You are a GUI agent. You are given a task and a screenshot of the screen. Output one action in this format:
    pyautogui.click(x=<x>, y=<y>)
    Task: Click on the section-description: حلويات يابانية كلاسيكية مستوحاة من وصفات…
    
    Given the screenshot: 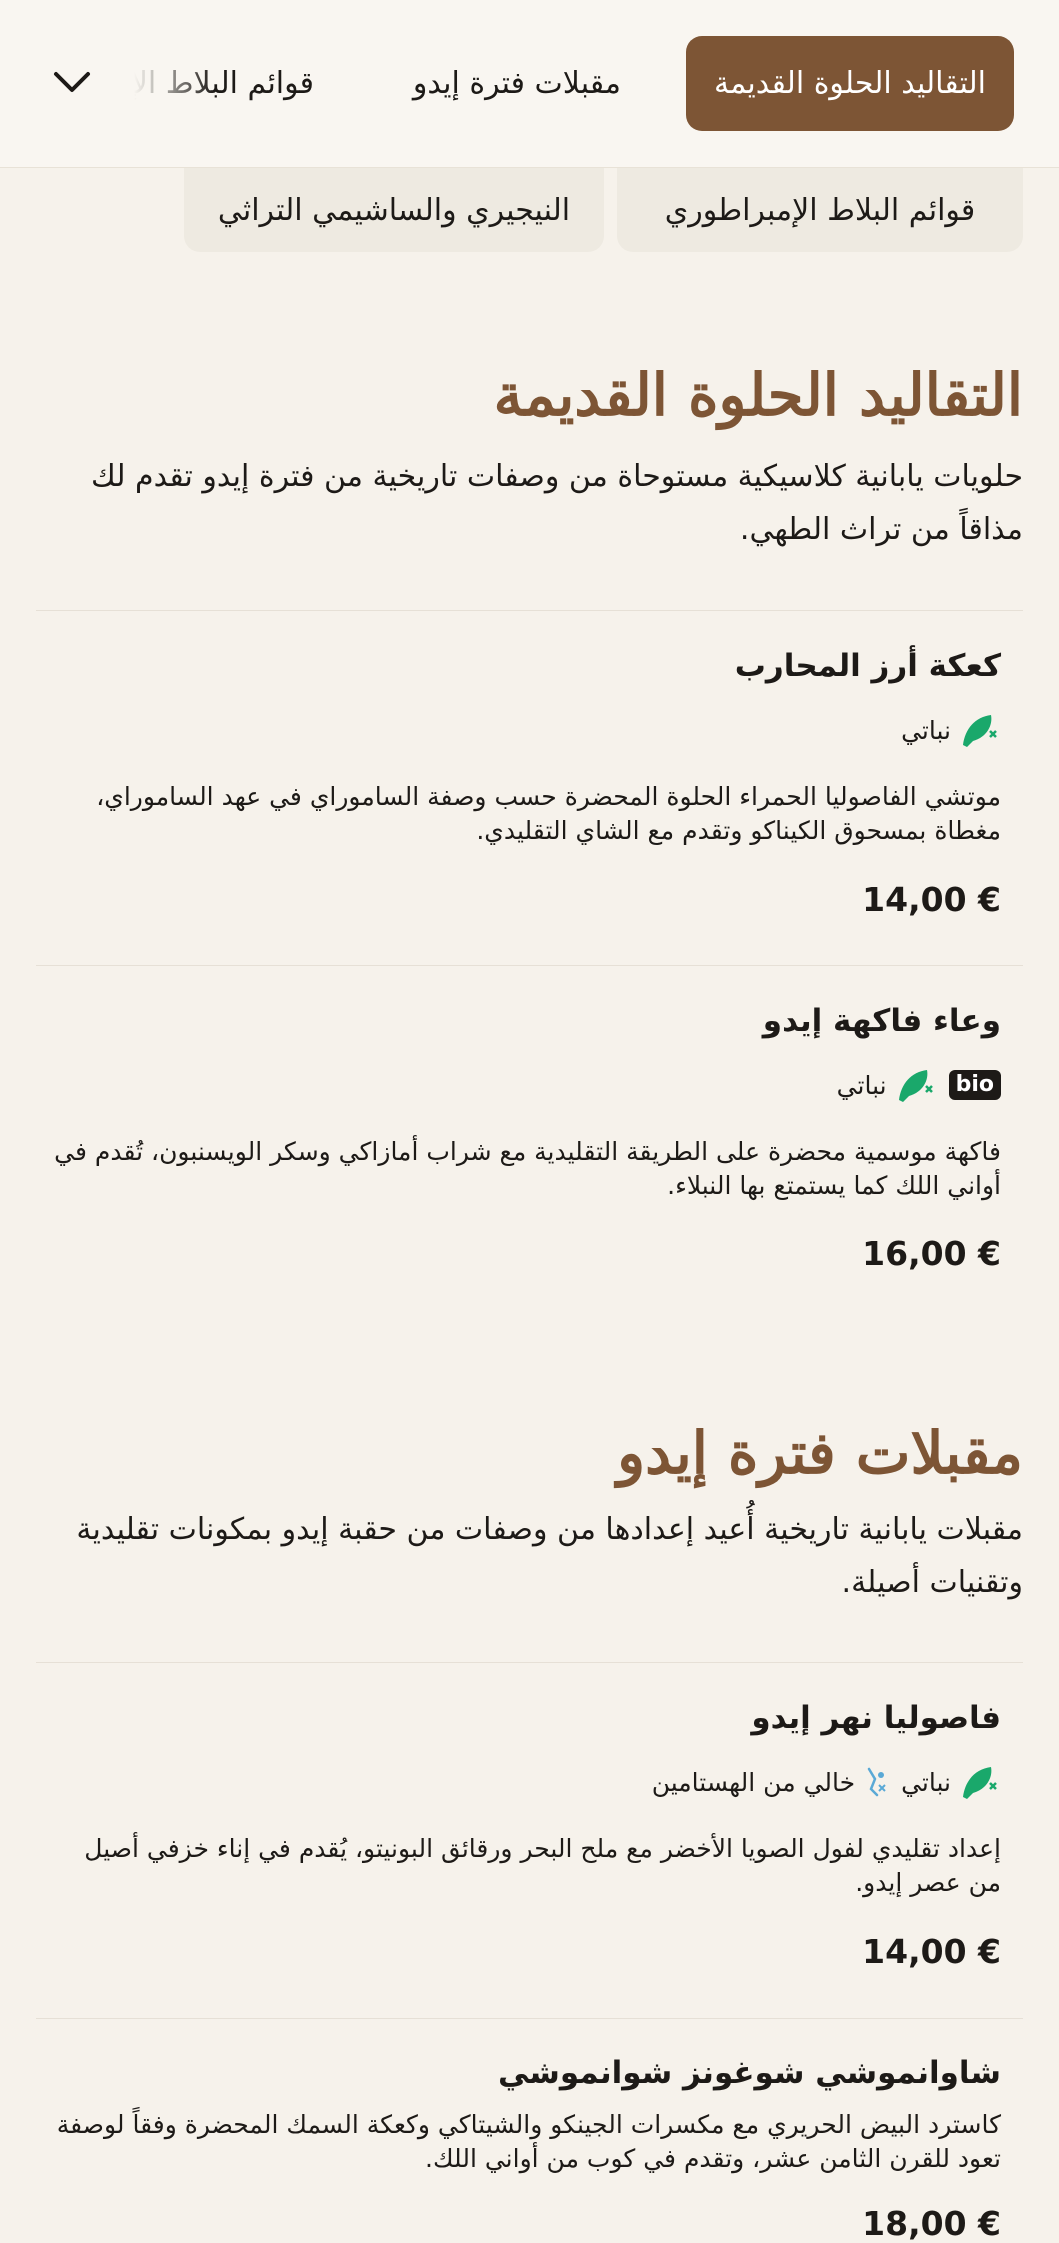 What is the action you would take?
    pyautogui.click(x=557, y=503)
    